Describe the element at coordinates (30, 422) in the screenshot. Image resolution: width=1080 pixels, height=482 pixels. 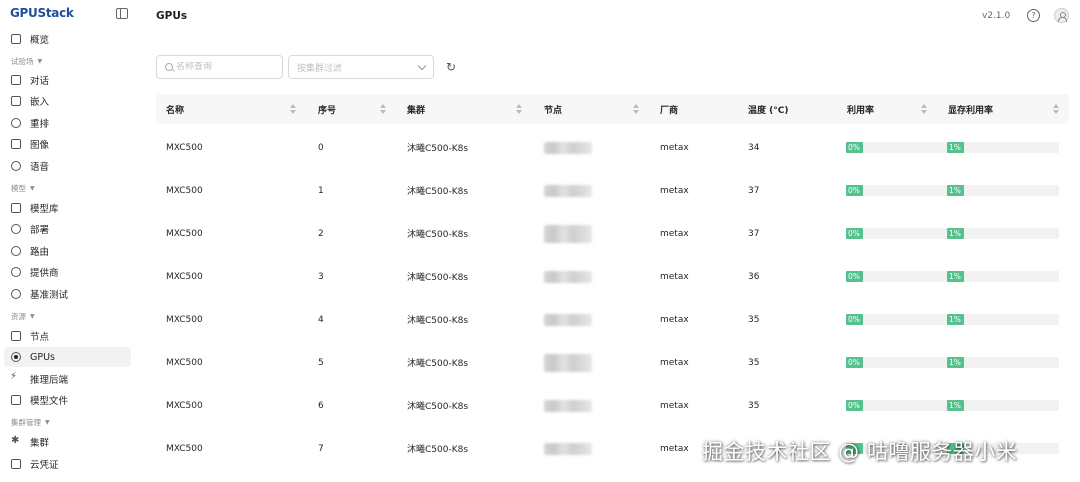
I see `sidebar-group-label: 集群管理 ▼` at that location.